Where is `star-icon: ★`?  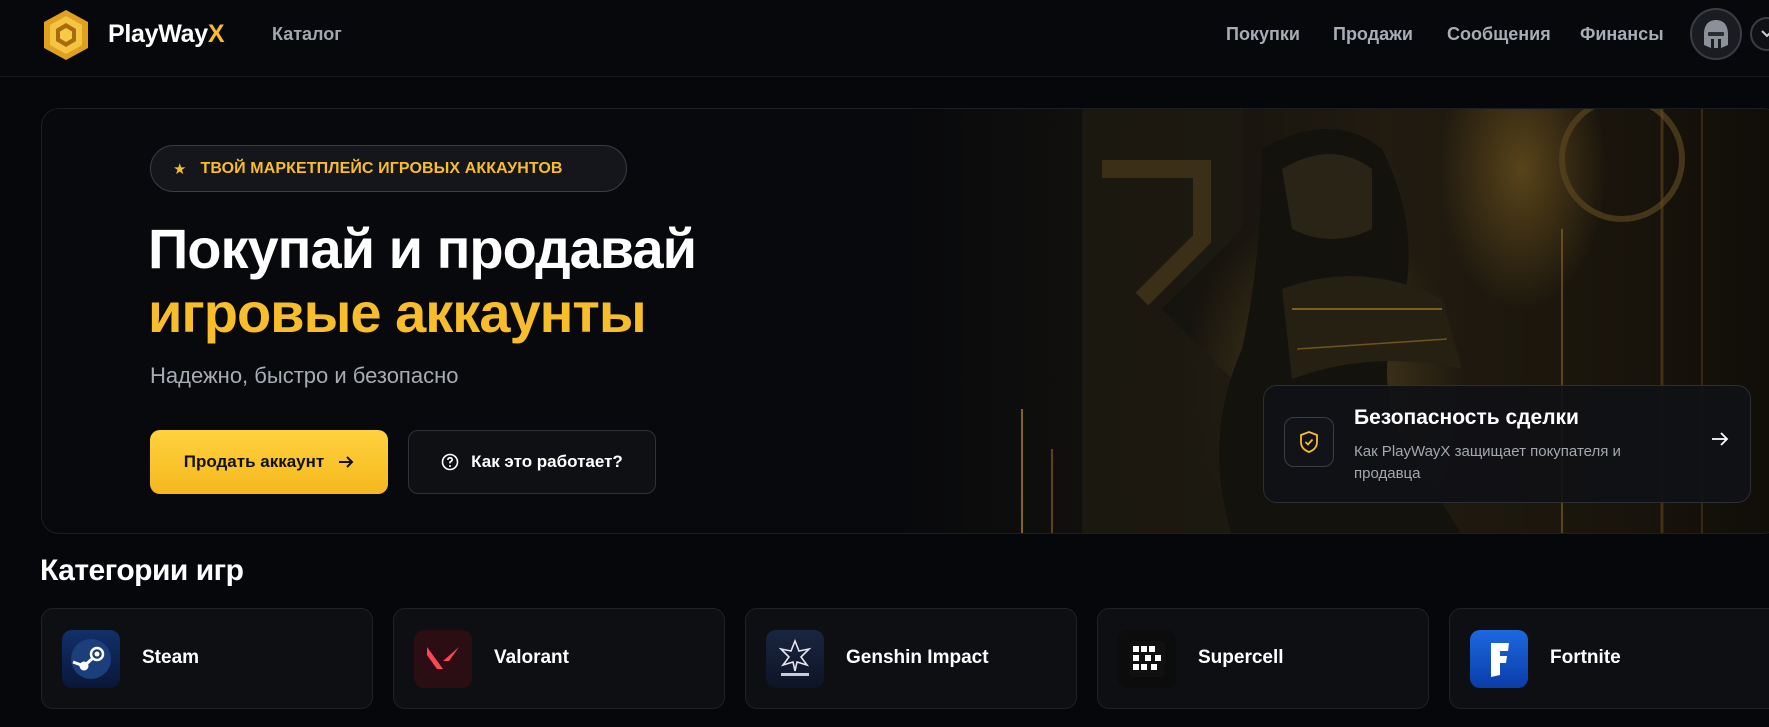 star-icon: ★ is located at coordinates (180, 169).